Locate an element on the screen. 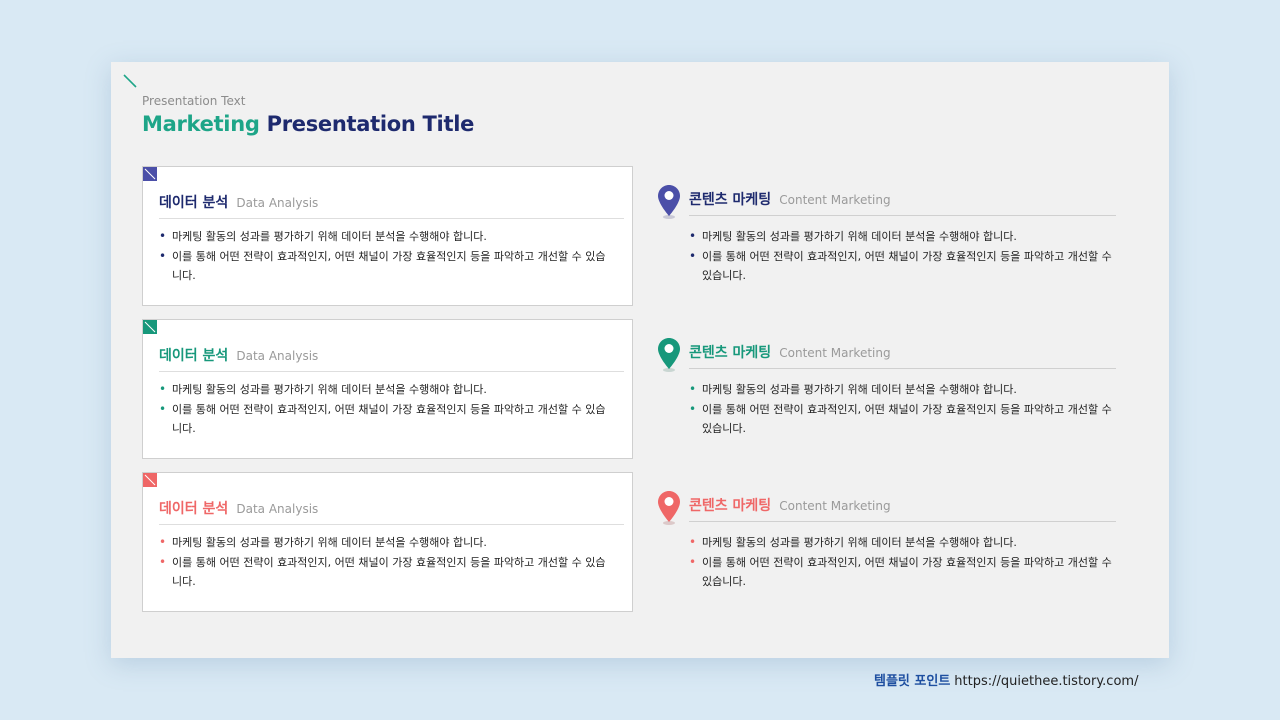  accent-slash-icon is located at coordinates (130, 81).